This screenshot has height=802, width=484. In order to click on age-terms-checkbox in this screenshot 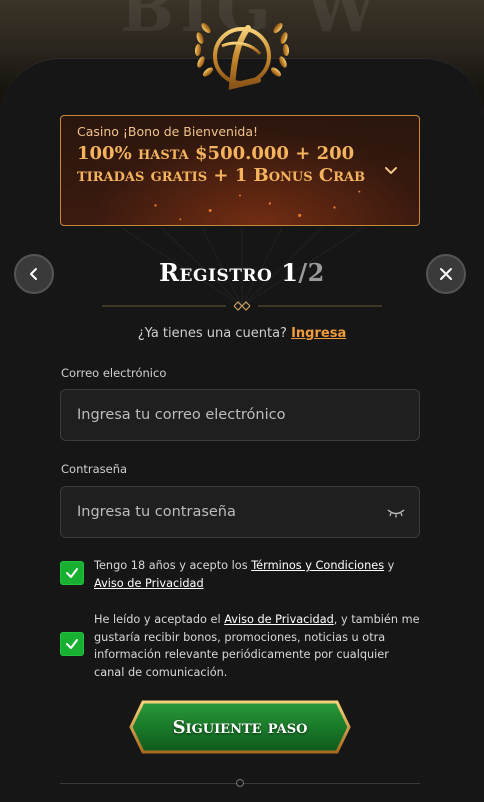, I will do `click(72, 573)`.